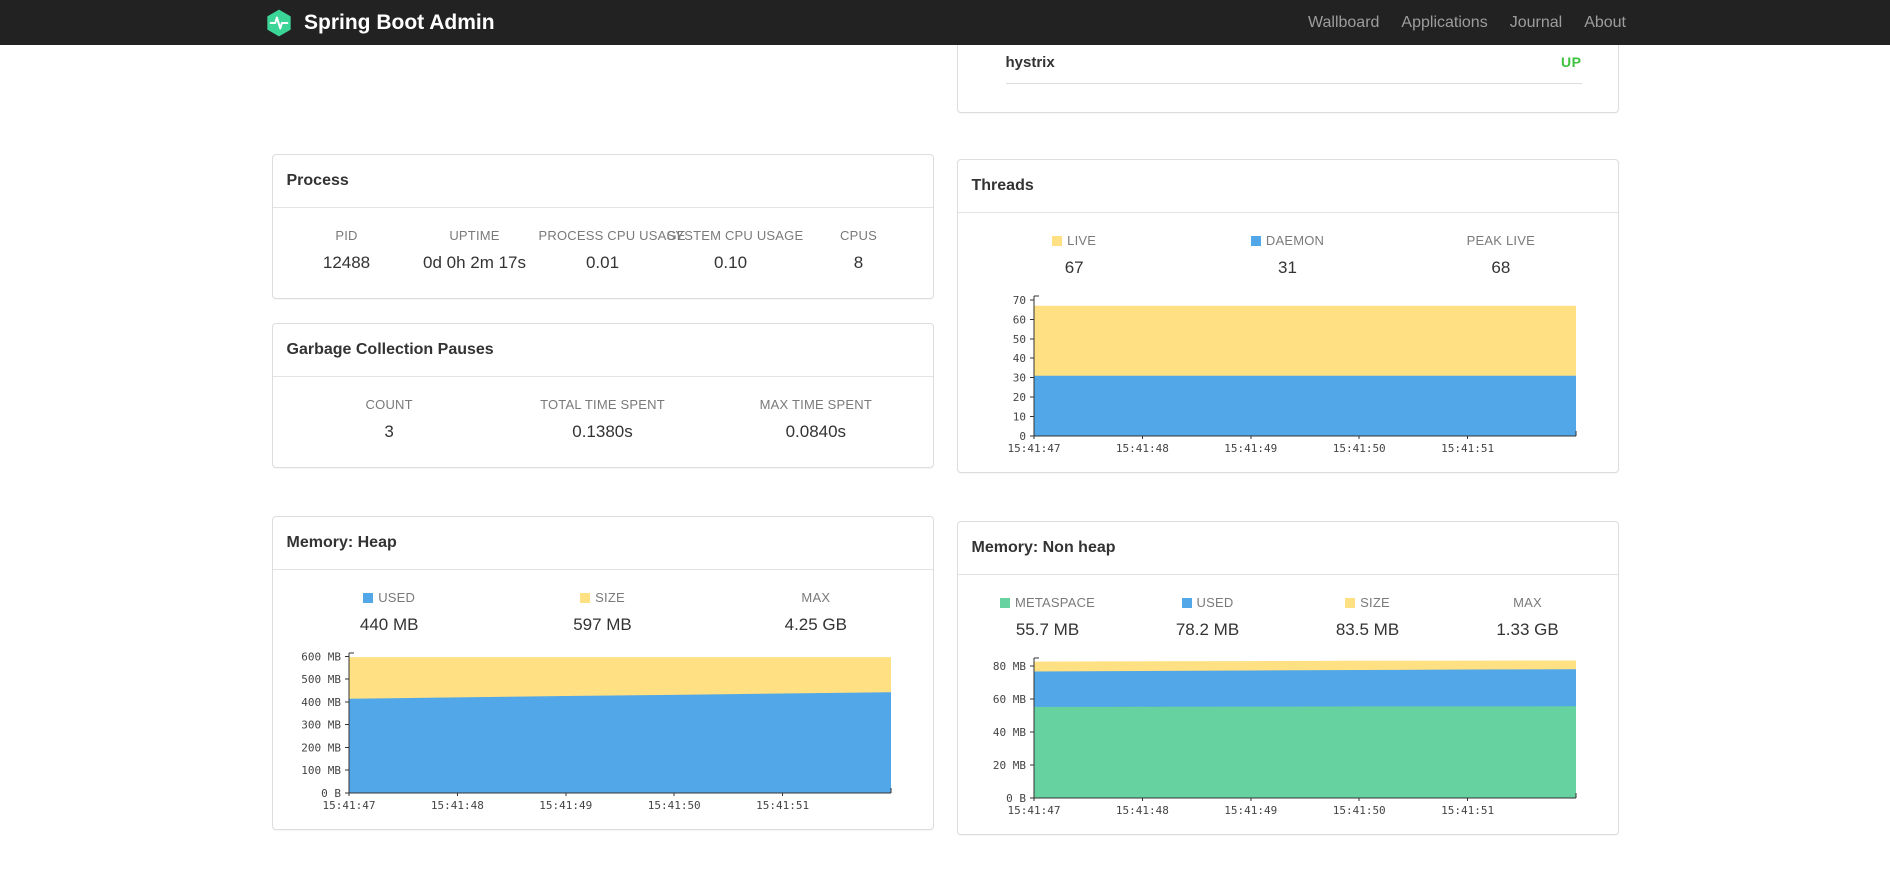  I want to click on spring-boot-admin-logo-icon, so click(279, 23).